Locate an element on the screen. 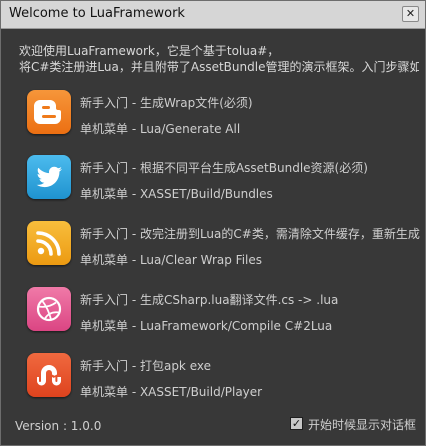  window-title: Welcome to LuaFramework is located at coordinates (97, 13).